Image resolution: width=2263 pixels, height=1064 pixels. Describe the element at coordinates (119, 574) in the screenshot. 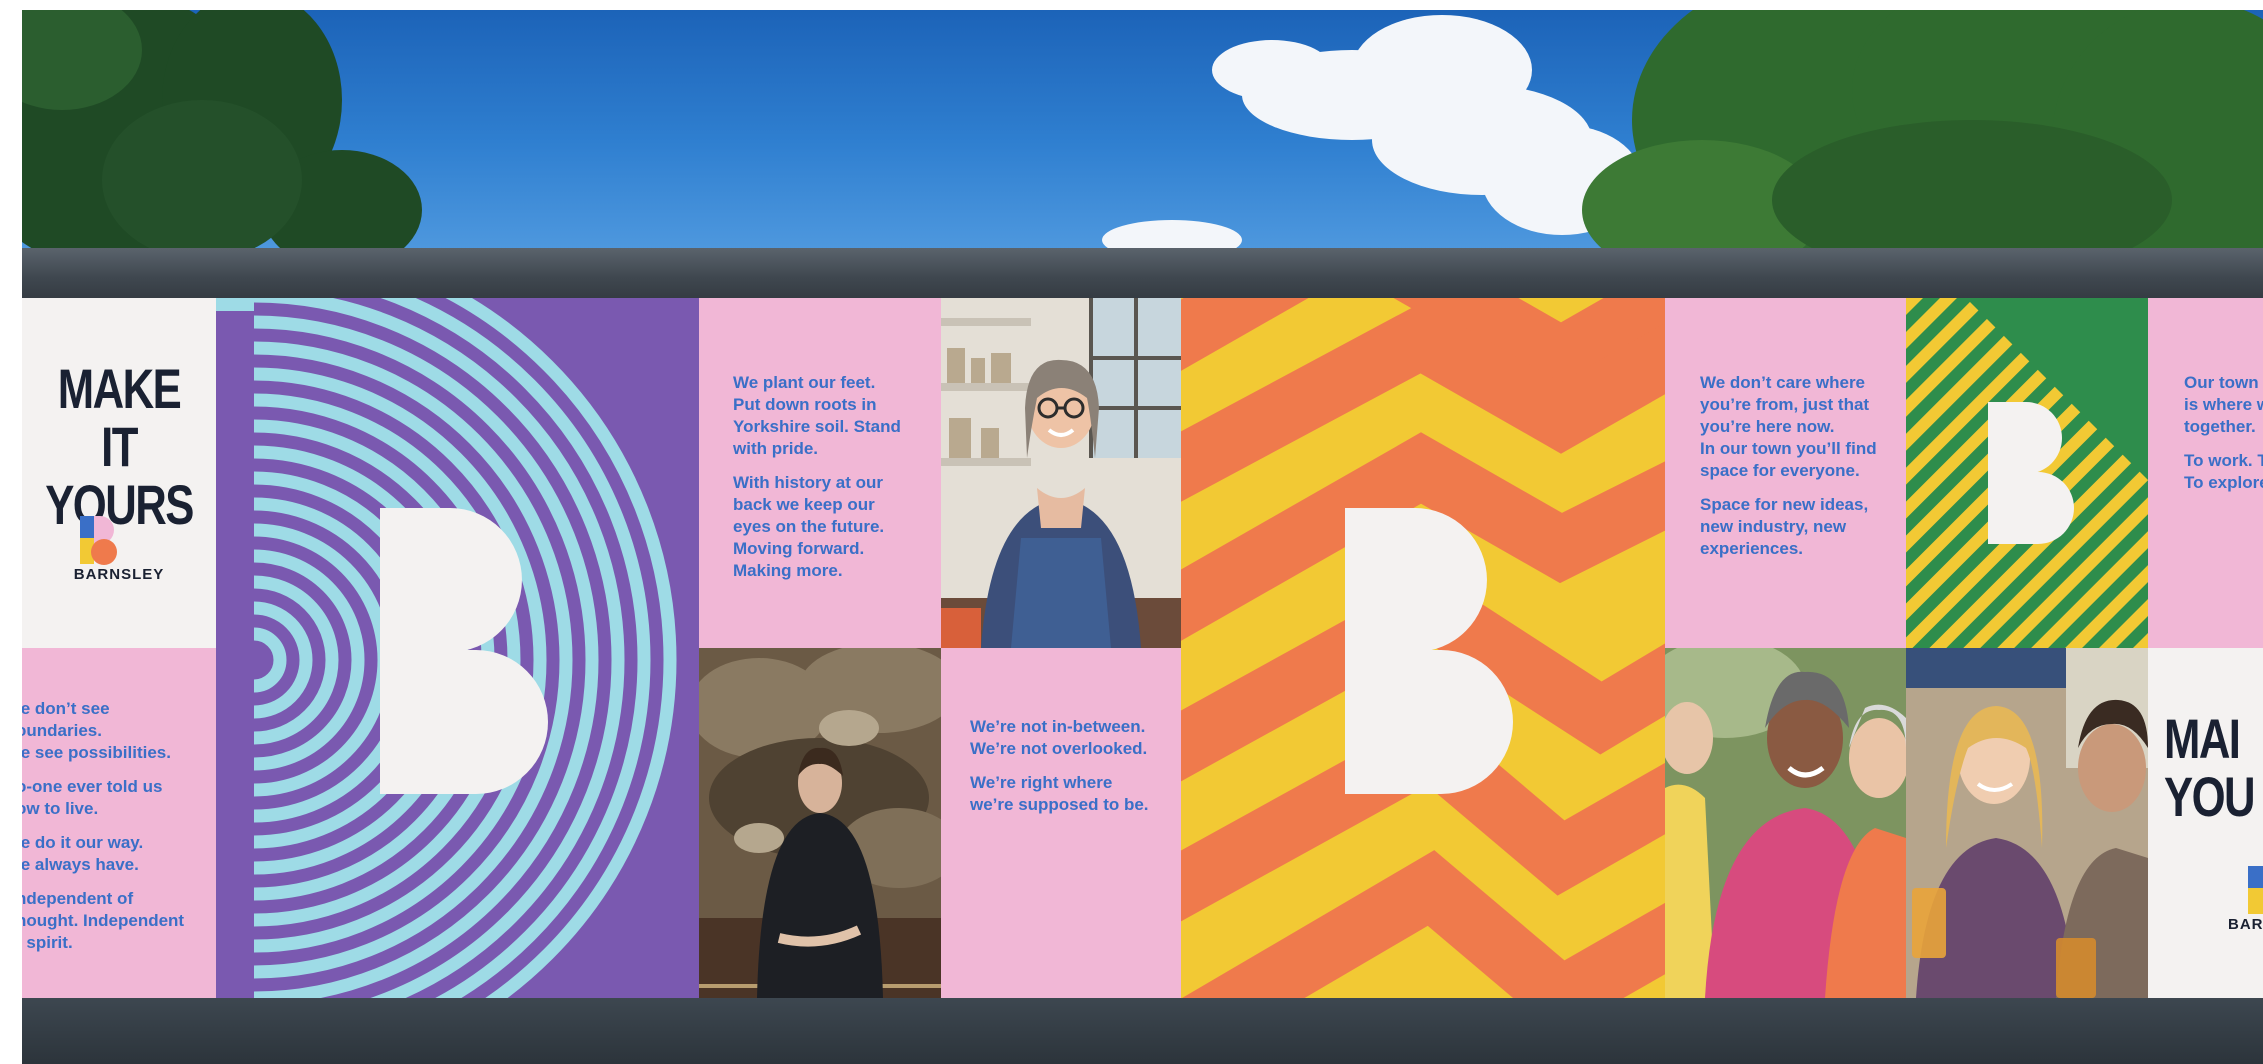

I see `barnsley-wordmark: BARNSLEY` at that location.